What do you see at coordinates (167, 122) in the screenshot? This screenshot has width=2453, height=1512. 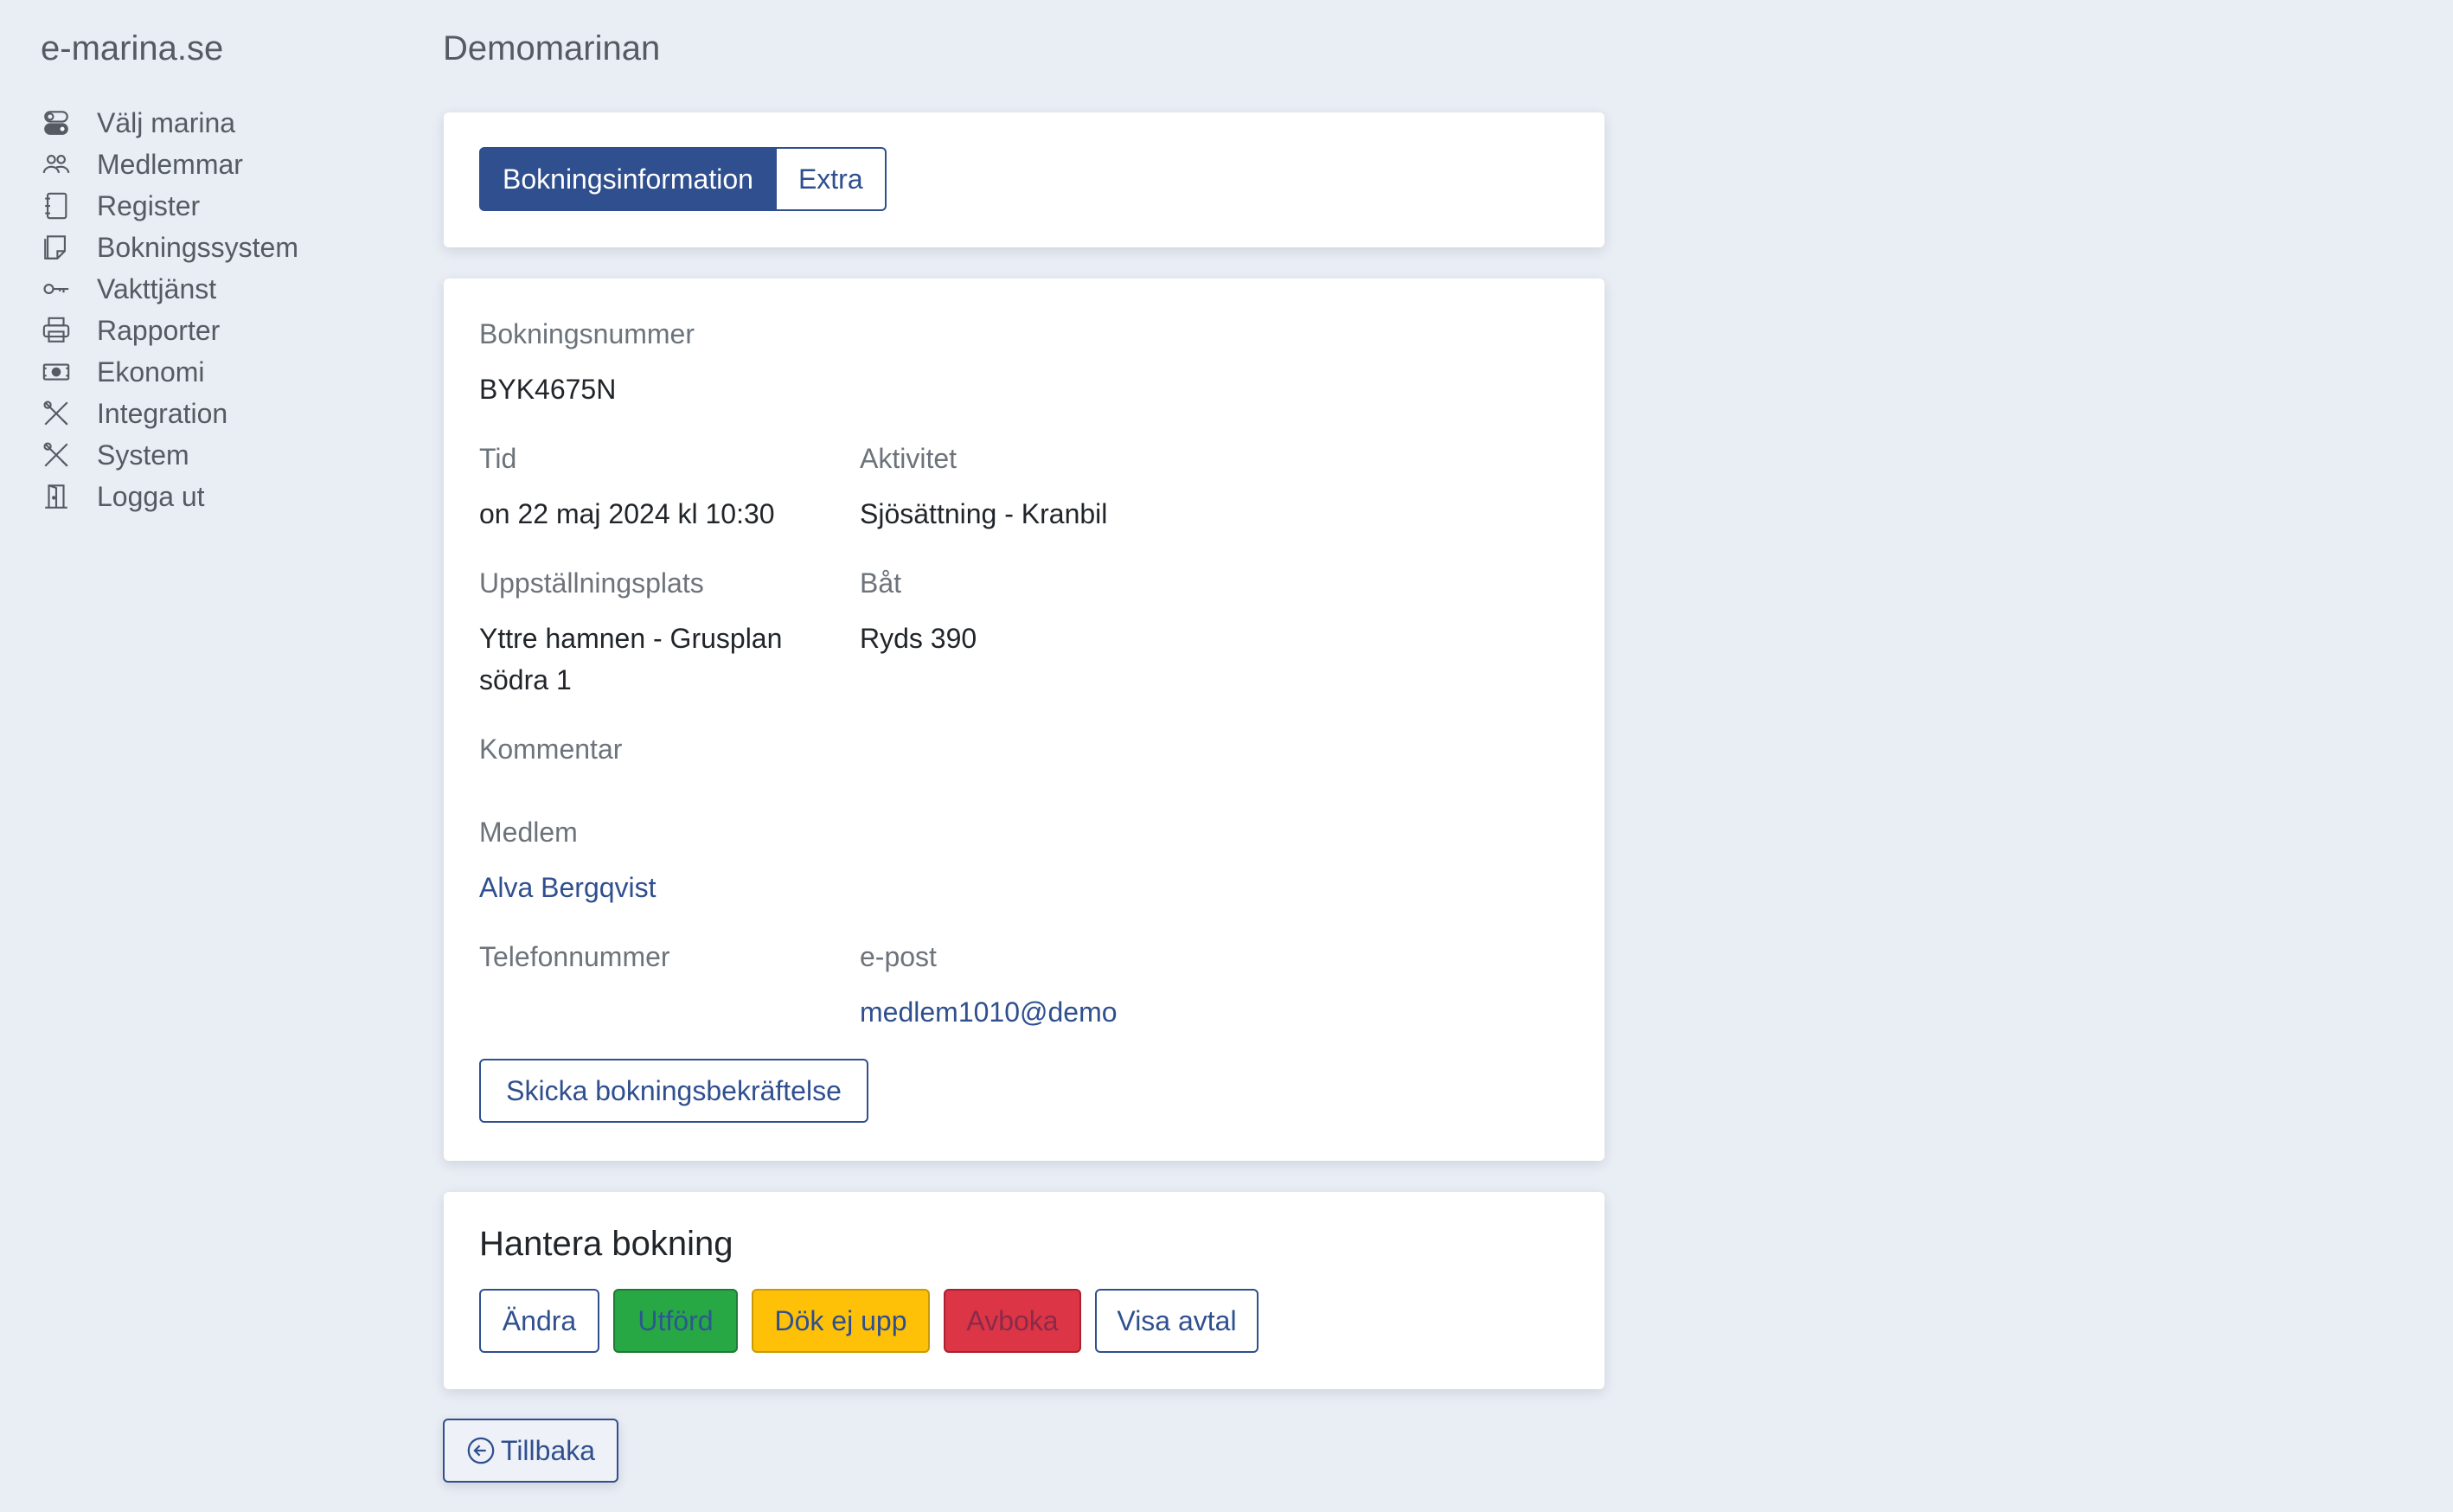 I see `sidebar-item-label: Välj marina` at bounding box center [167, 122].